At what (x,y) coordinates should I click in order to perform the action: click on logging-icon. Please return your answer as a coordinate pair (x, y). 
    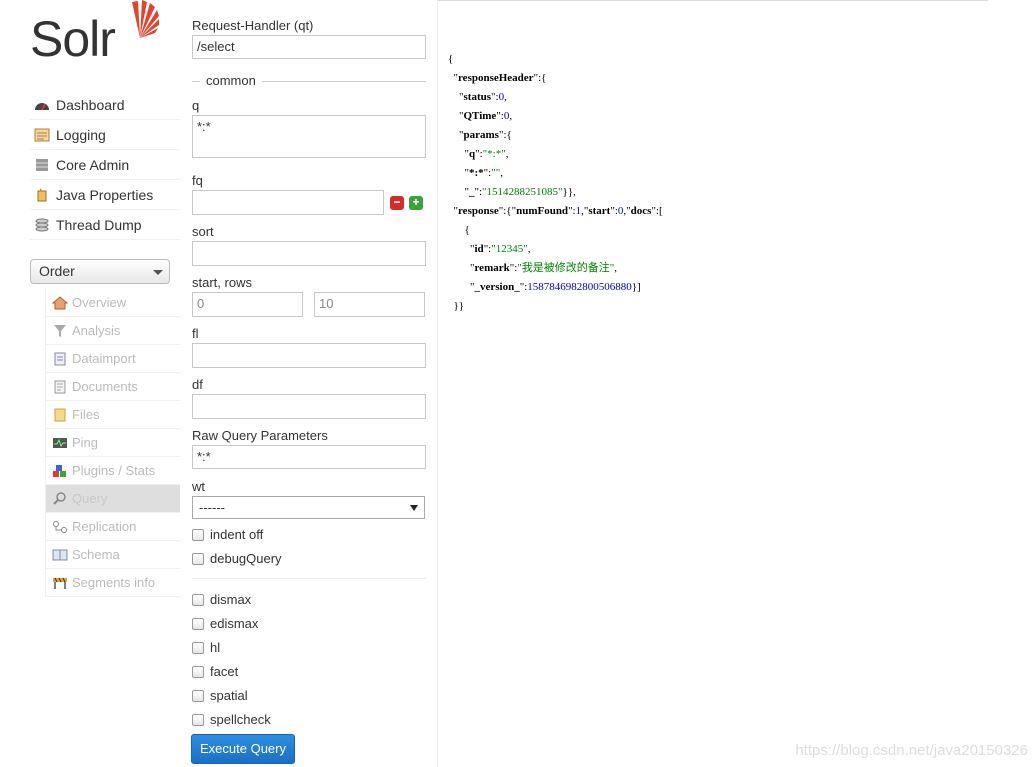
    Looking at the image, I should click on (42, 134).